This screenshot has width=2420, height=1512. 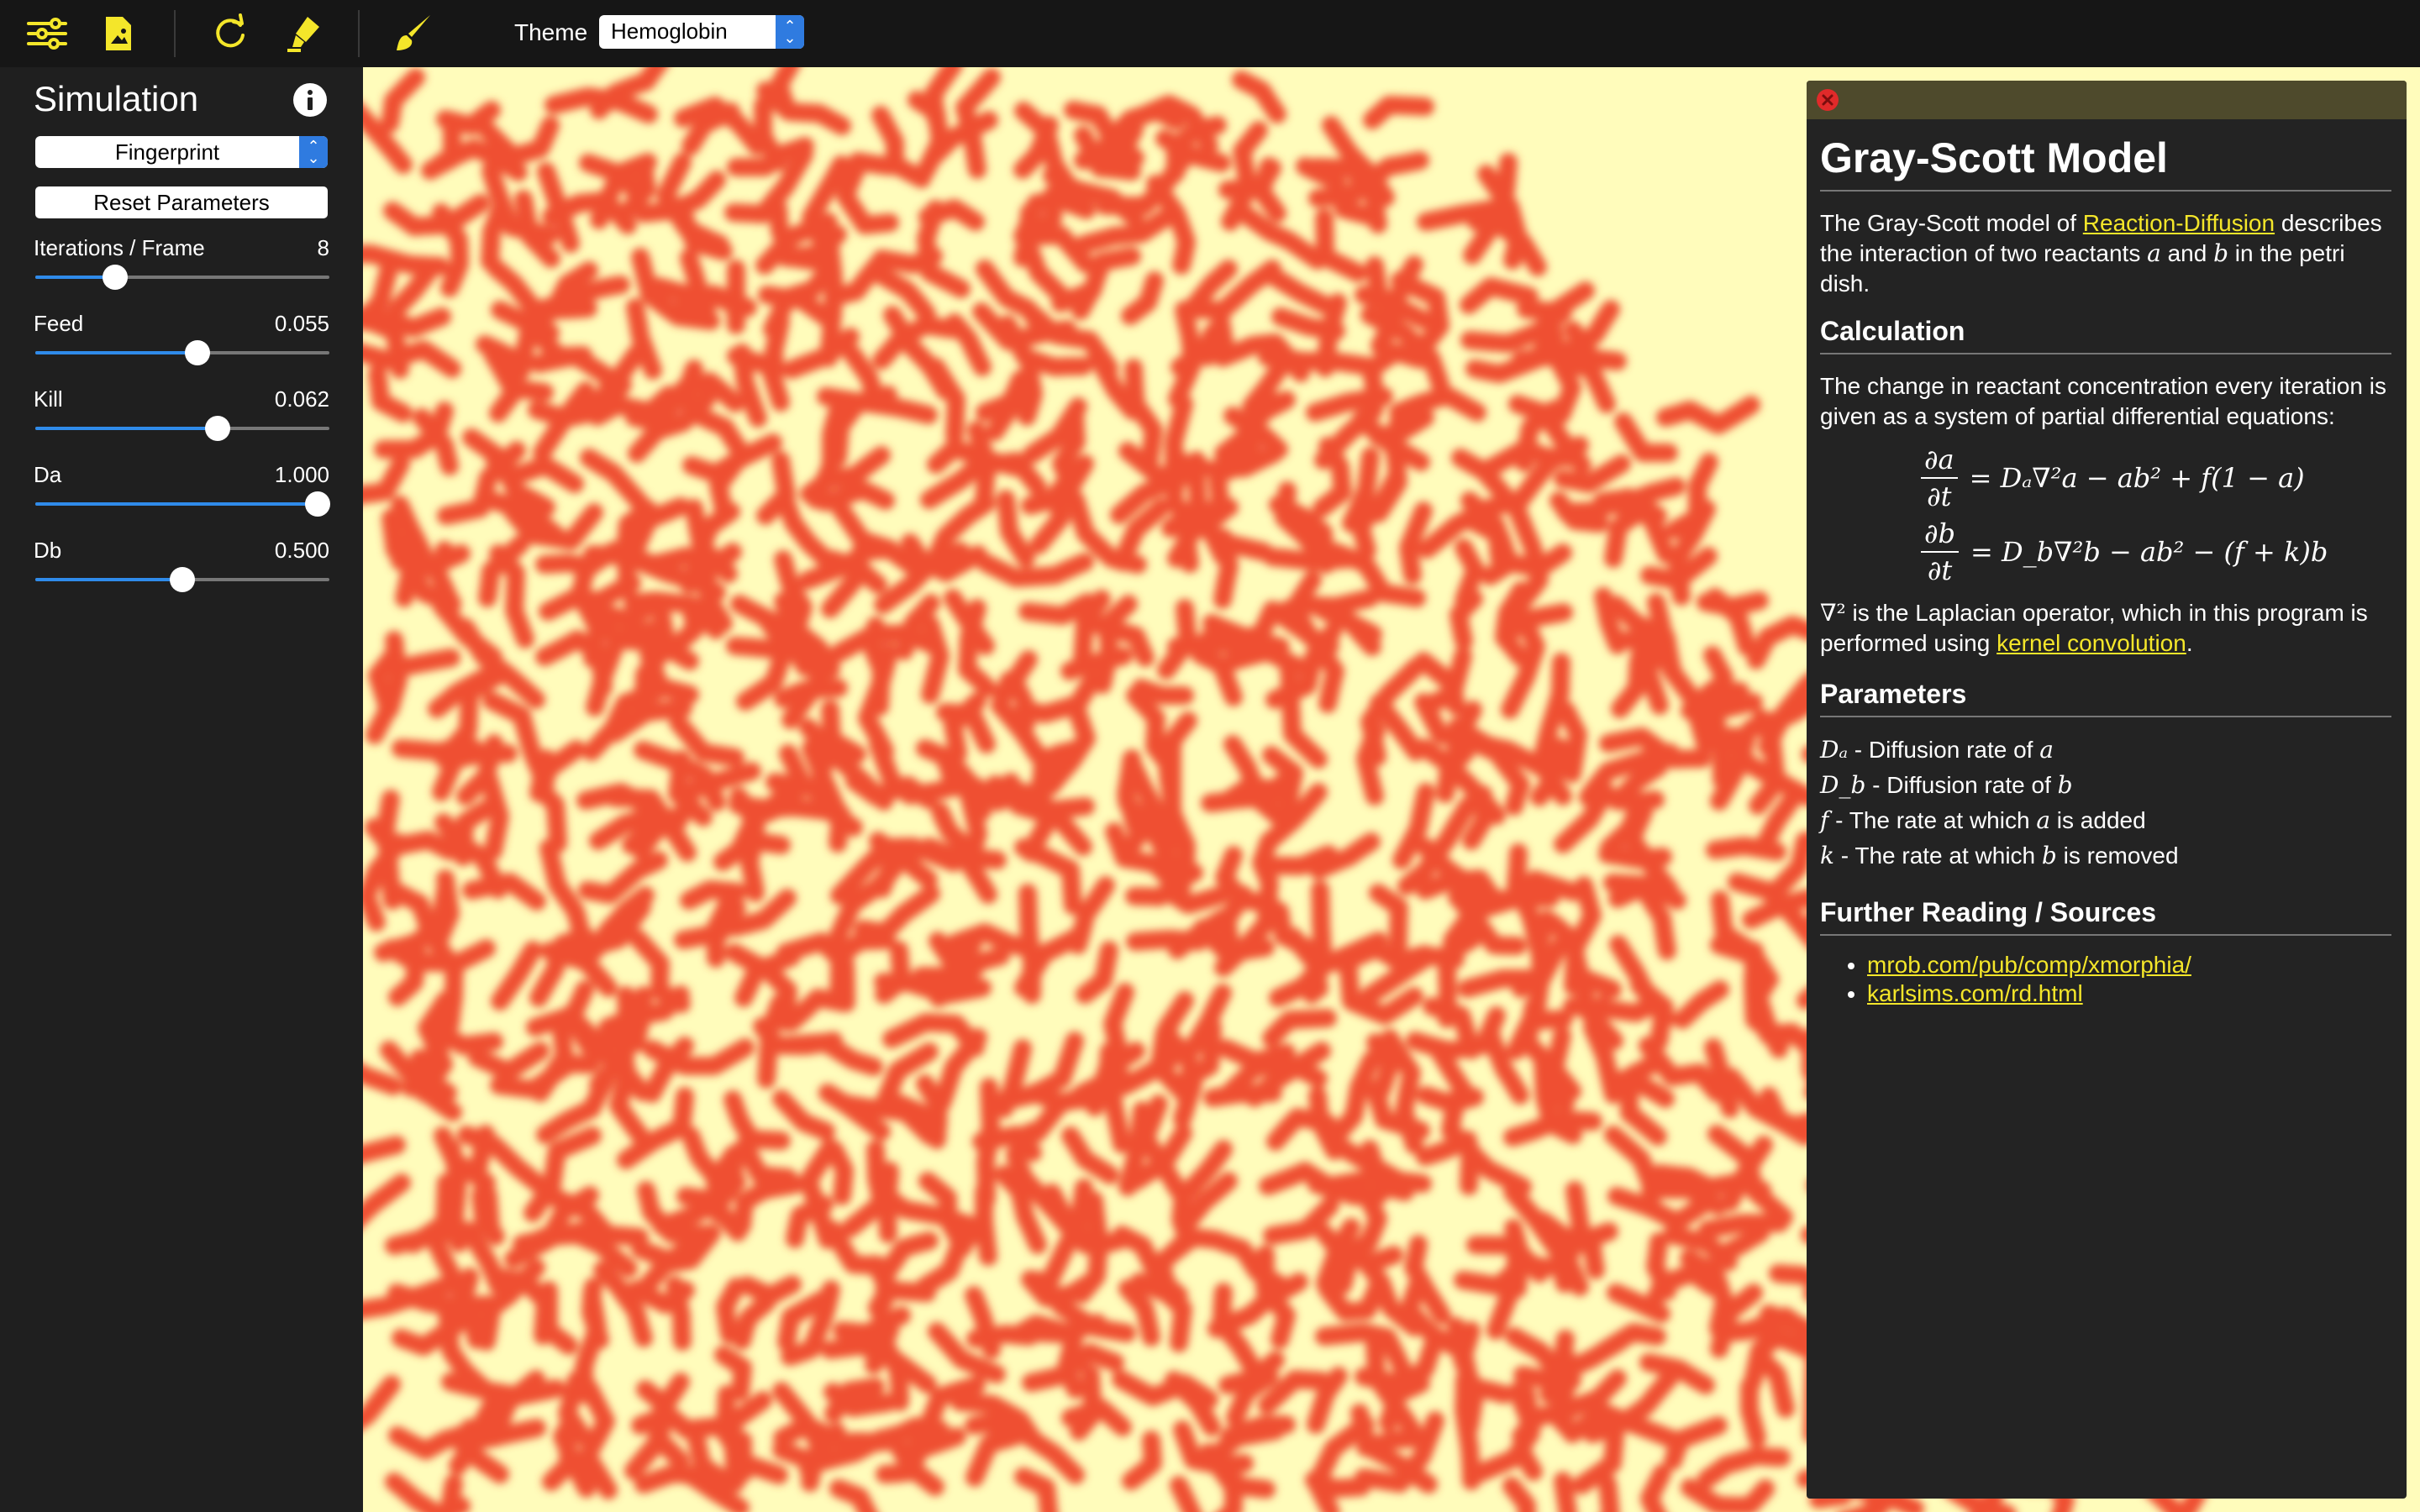 I want to click on panel-title: Gray-Scott Model, so click(x=2105, y=161).